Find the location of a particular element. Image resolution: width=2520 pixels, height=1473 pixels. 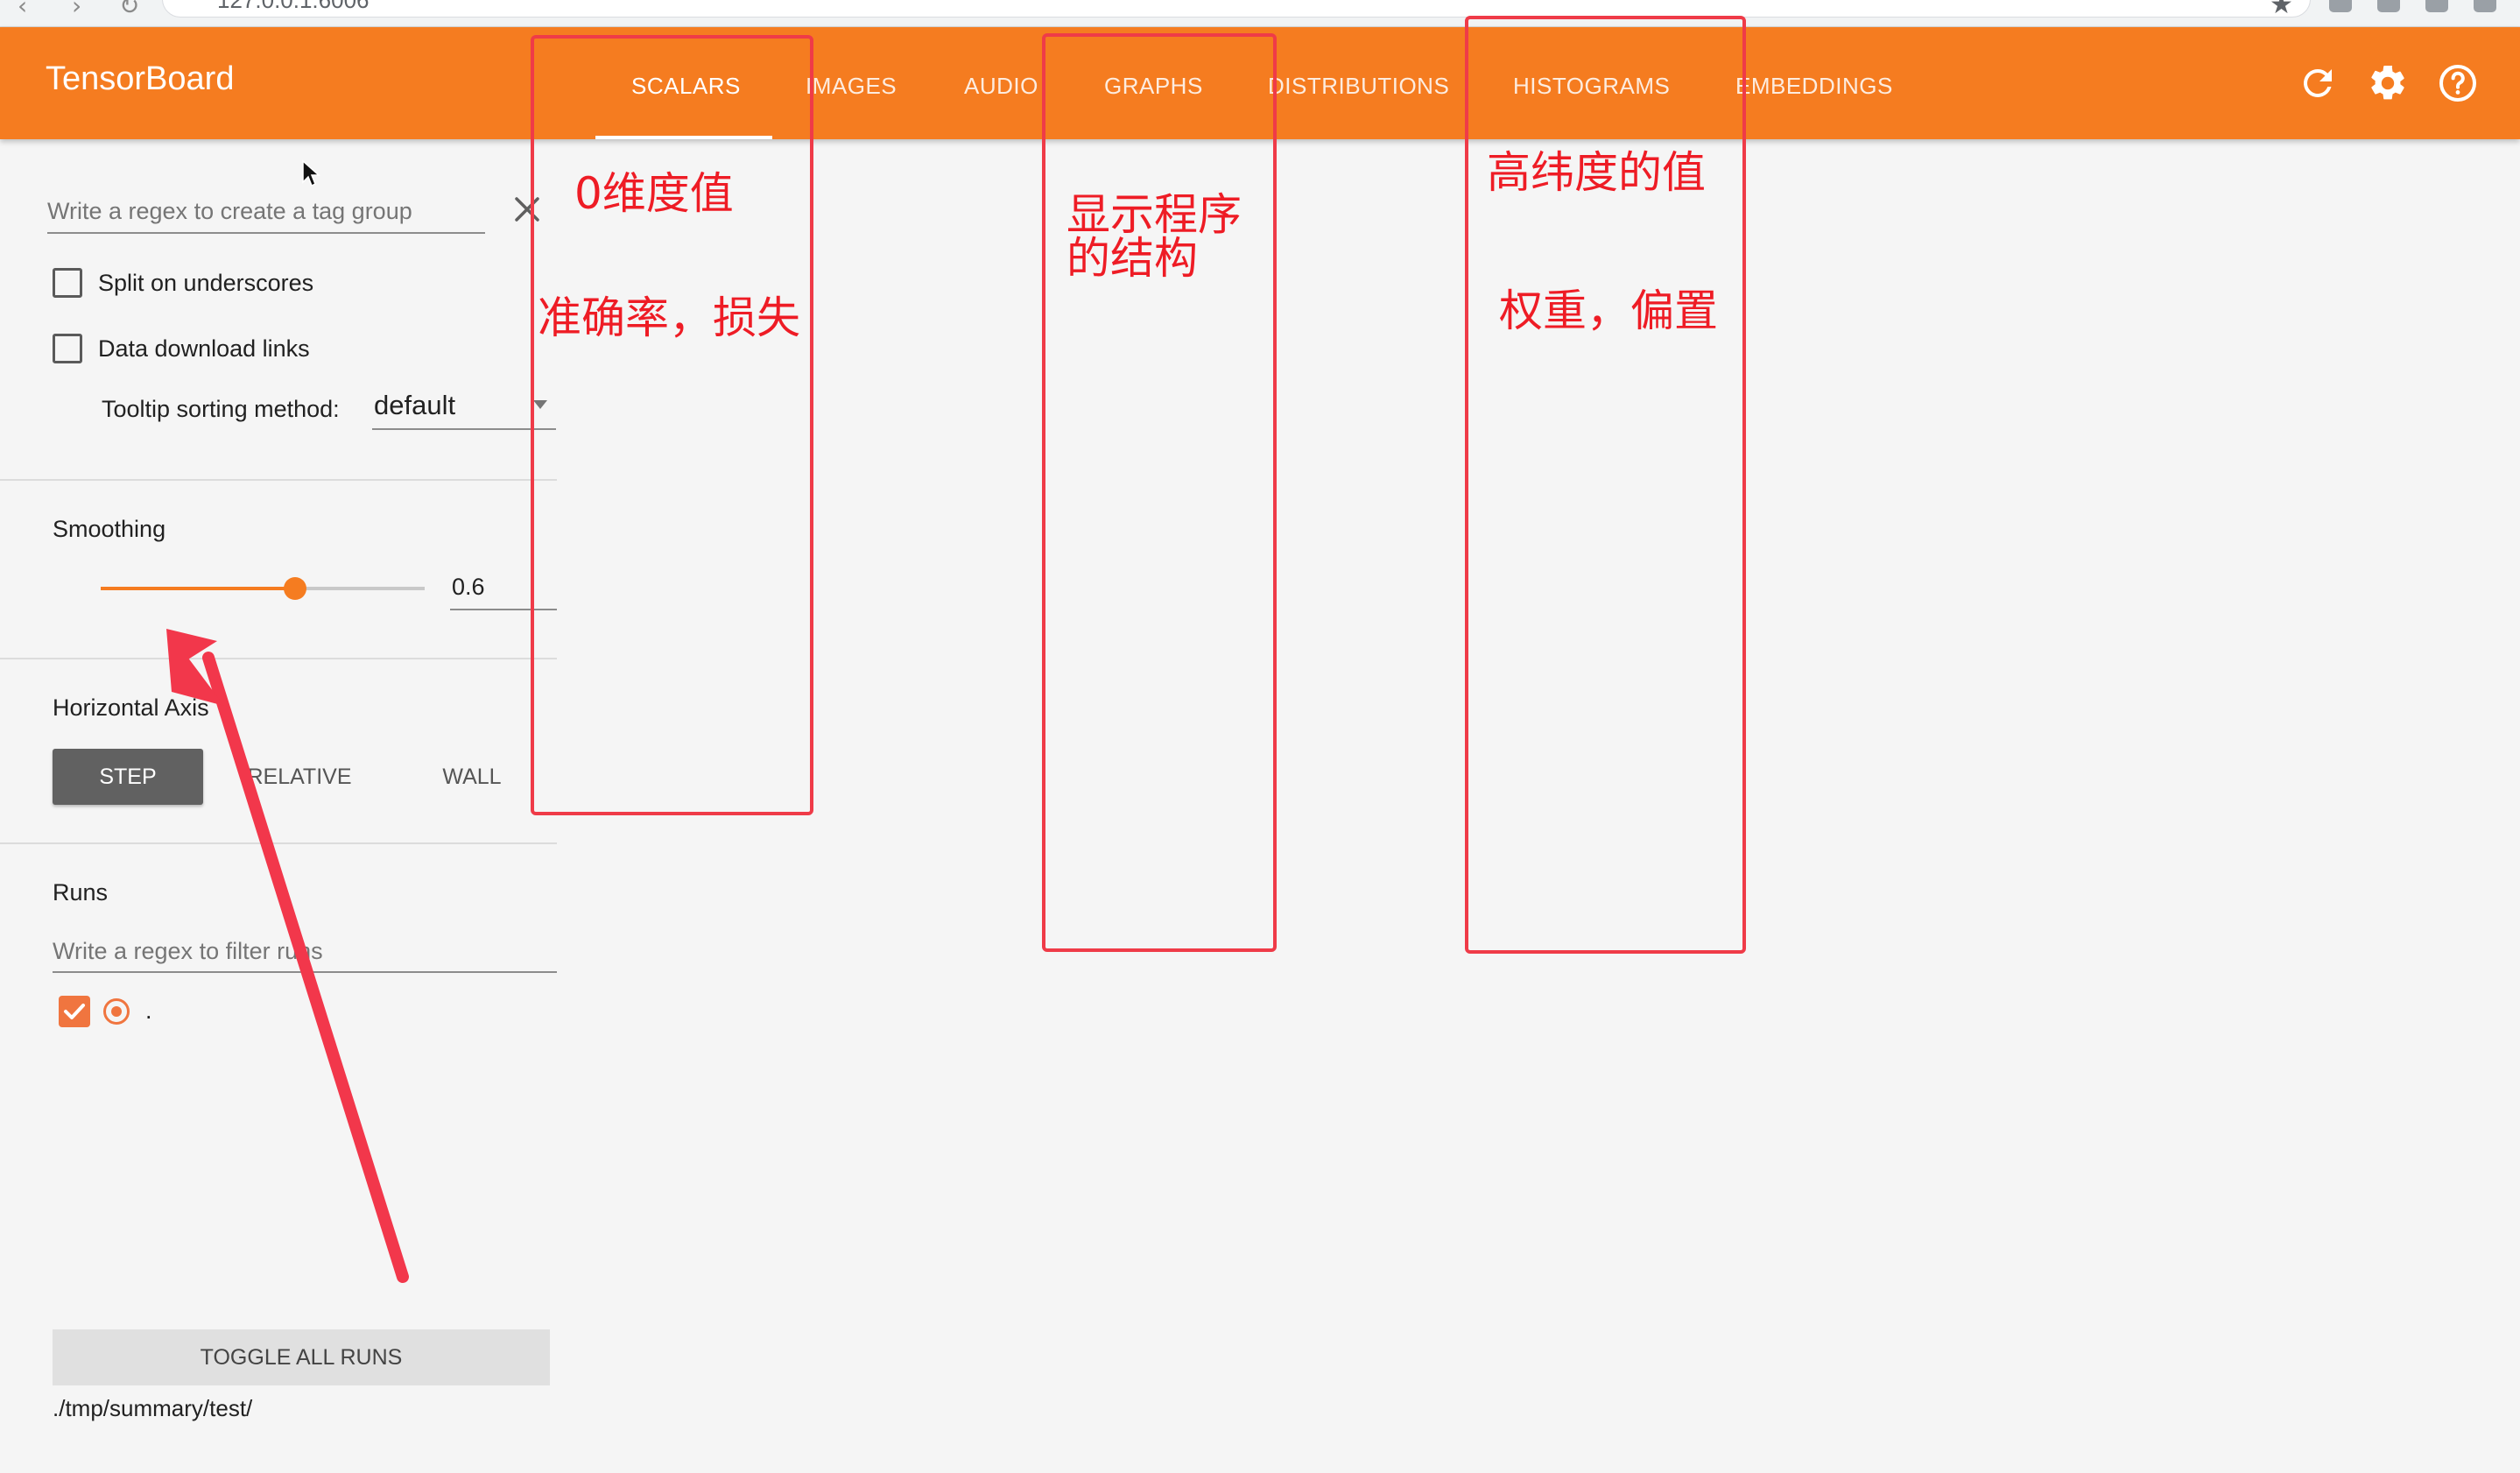

annotation-graphs-line2: 的结构 is located at coordinates (1132, 258).